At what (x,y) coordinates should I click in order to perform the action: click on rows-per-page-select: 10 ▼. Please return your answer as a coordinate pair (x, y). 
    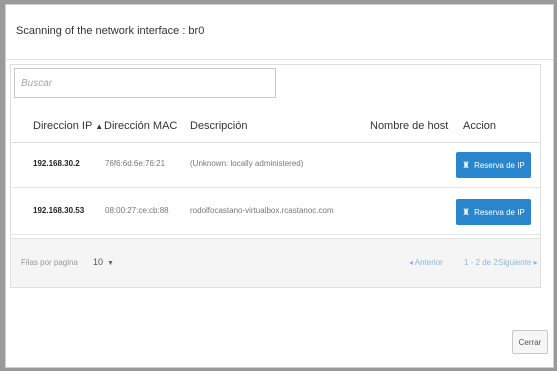
    Looking at the image, I should click on (103, 262).